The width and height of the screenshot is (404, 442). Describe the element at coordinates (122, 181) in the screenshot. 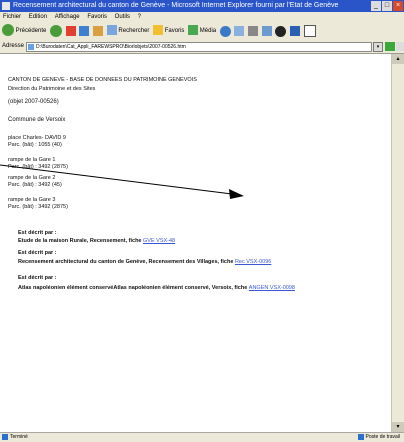

I see `annotation-arrow` at that location.